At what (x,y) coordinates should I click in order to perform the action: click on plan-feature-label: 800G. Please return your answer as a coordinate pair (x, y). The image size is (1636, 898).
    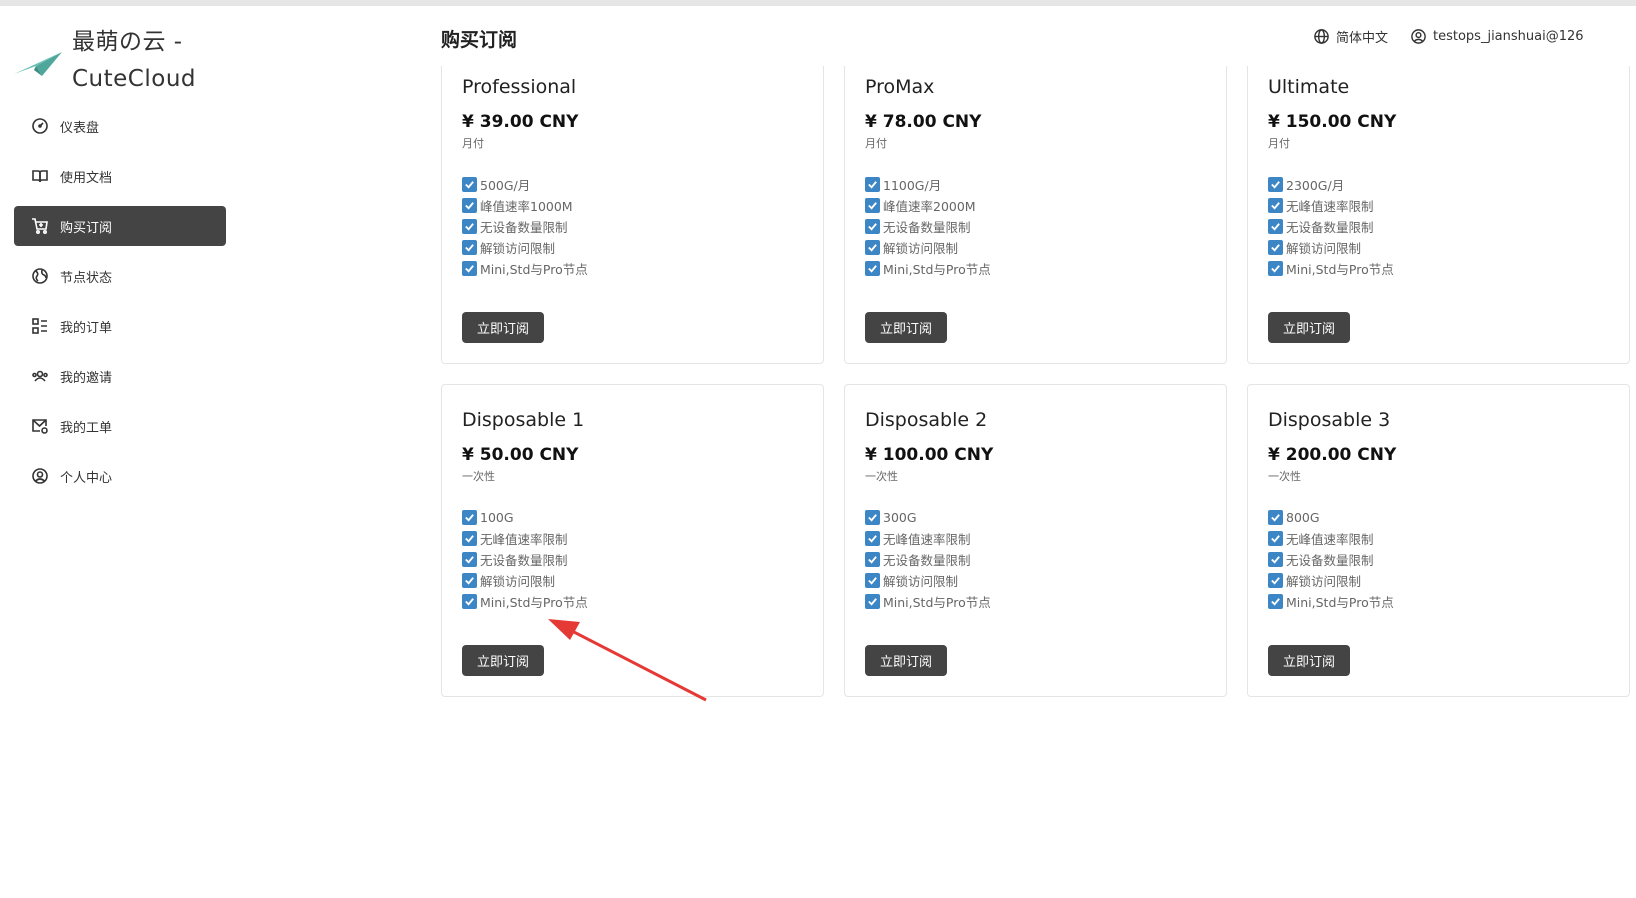
    Looking at the image, I should click on (1303, 517).